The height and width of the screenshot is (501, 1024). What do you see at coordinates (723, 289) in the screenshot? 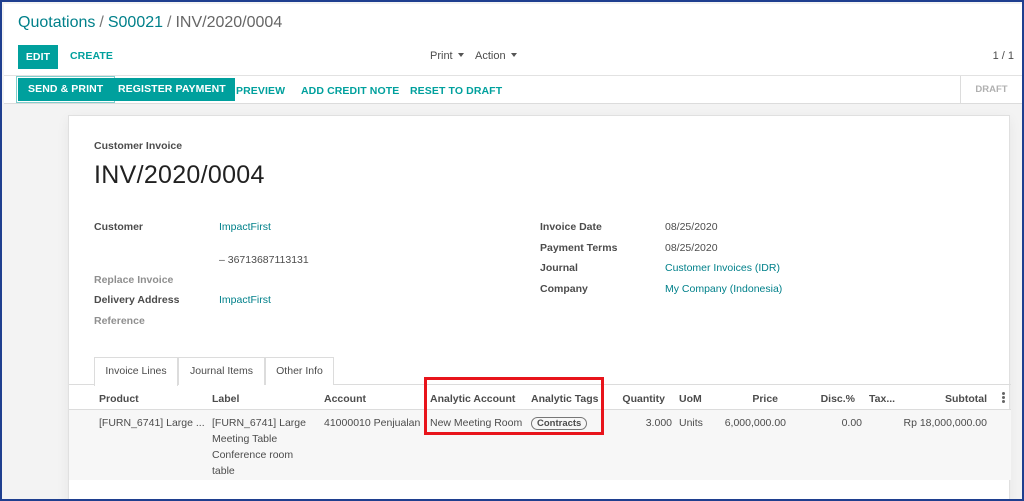
I see `company-link: My Company (Indonesia)` at bounding box center [723, 289].